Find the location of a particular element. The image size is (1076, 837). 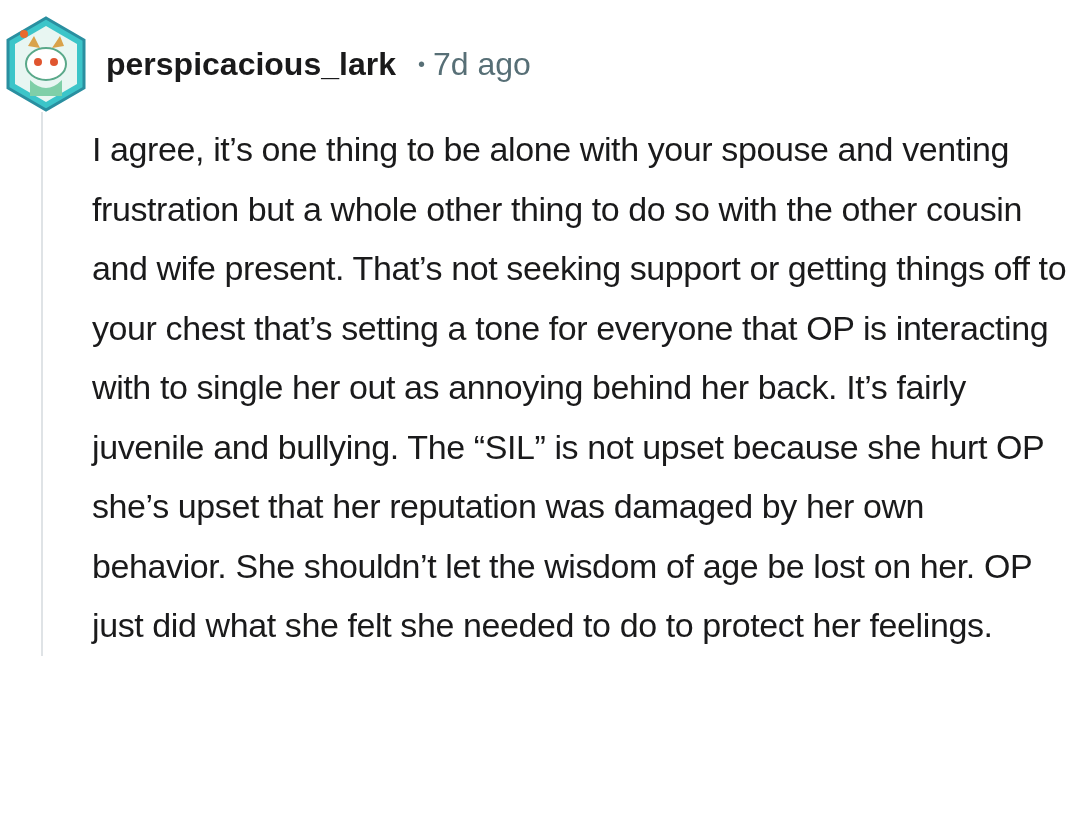

username: perspicacious_lark is located at coordinates (251, 64).